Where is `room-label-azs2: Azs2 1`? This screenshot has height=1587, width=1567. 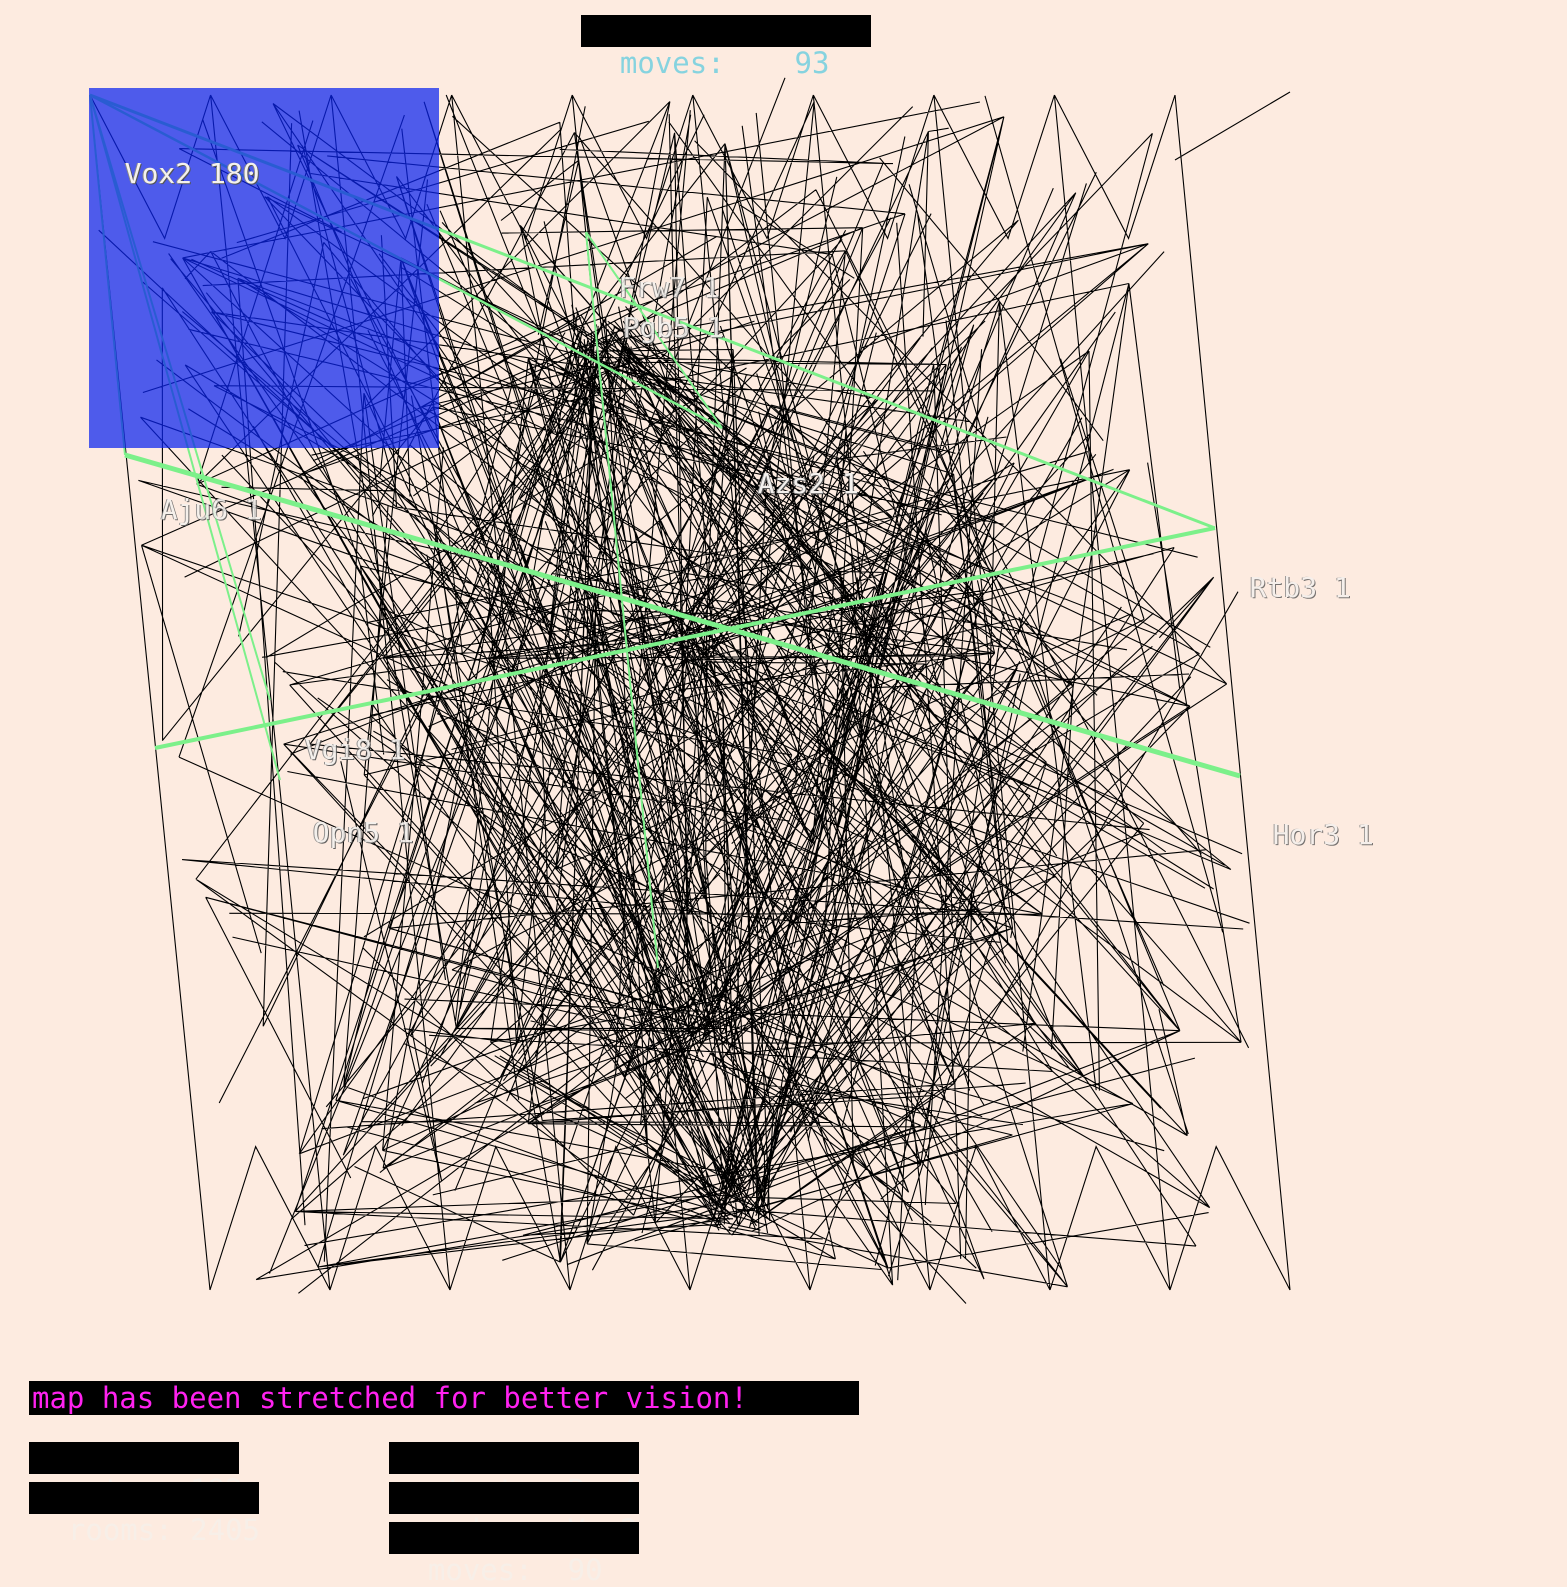
room-label-azs2: Azs2 1 is located at coordinates (808, 483).